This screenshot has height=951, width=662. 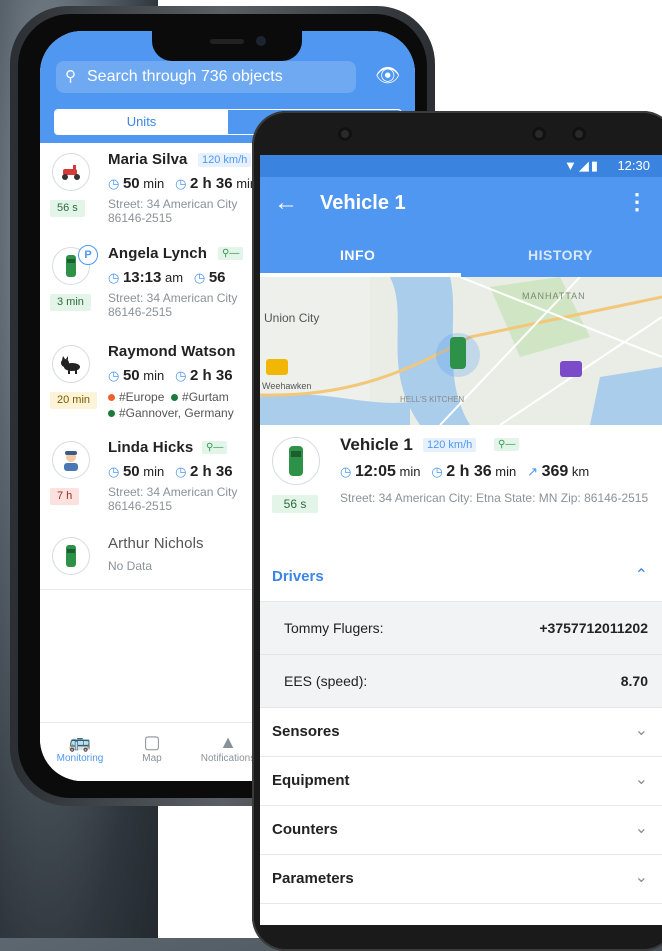 What do you see at coordinates (376, 444) in the screenshot?
I see `vehicle-name: Vehicle 1` at bounding box center [376, 444].